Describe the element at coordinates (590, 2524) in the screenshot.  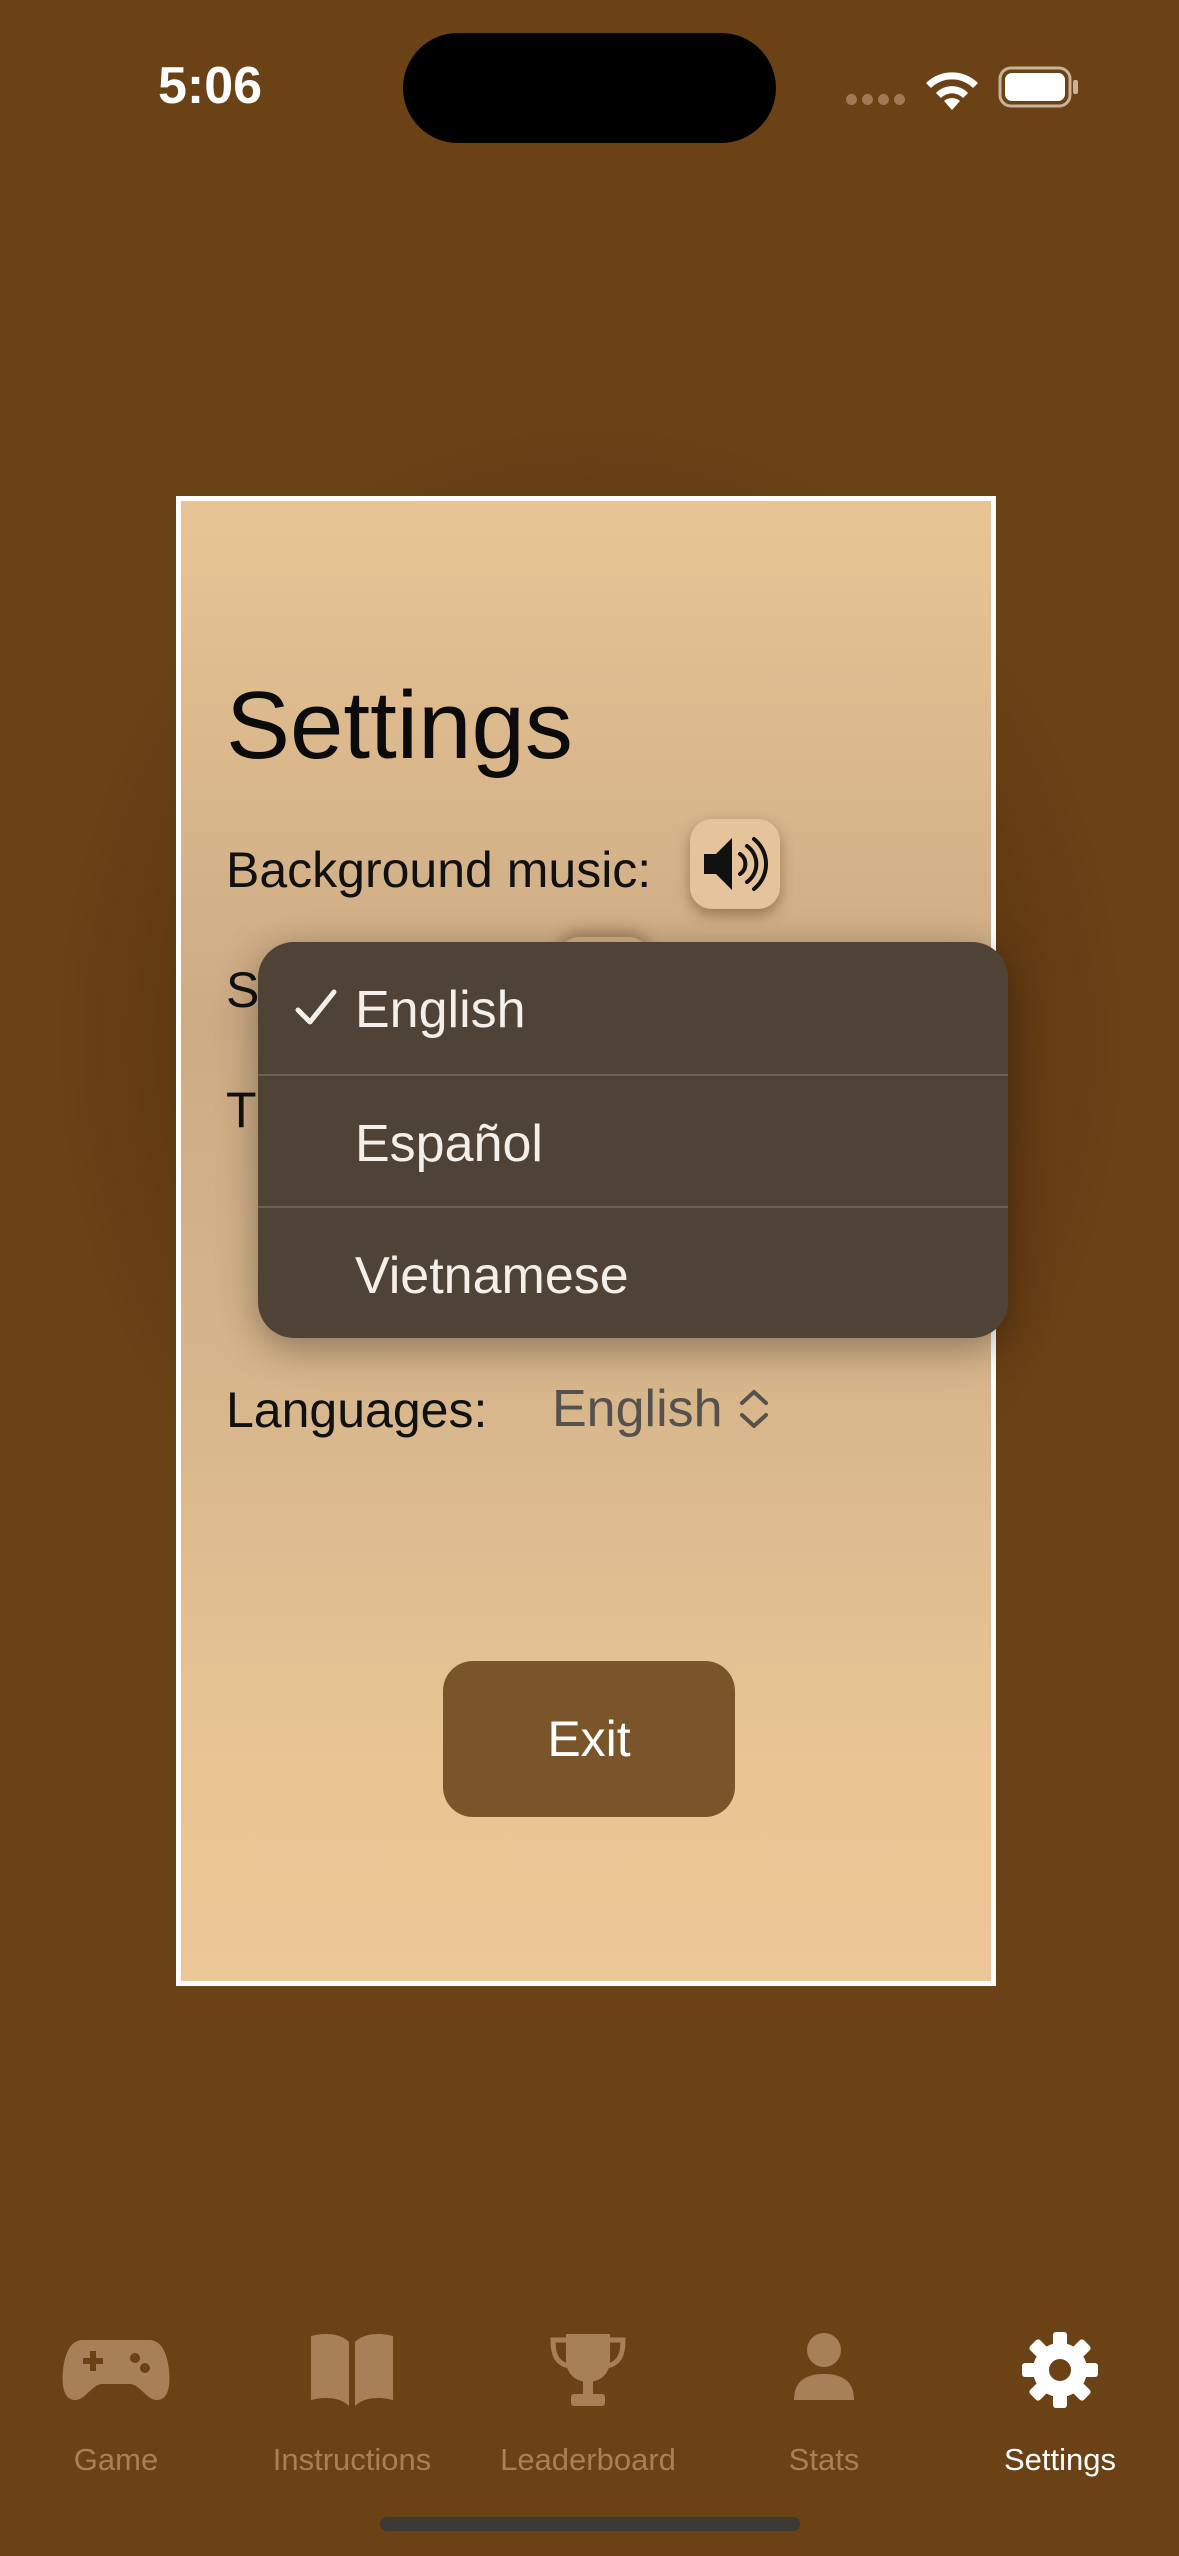
I see `home-indicator` at that location.